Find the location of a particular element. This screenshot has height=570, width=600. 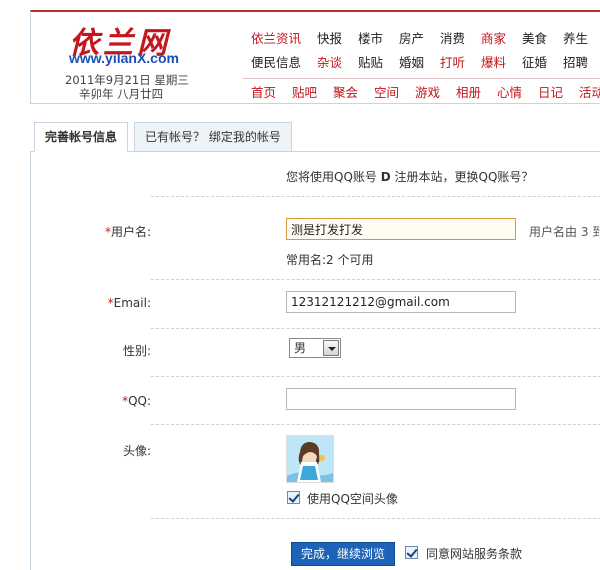

nav-item: 活动 is located at coordinates (589, 91).